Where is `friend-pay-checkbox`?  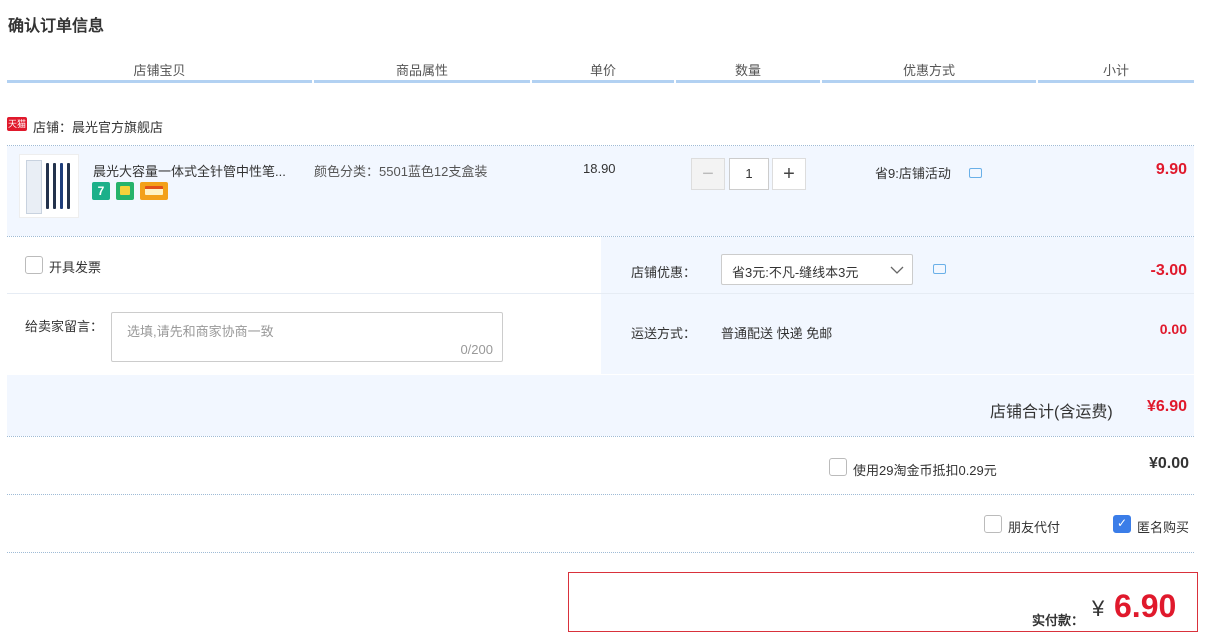
friend-pay-checkbox is located at coordinates (993, 524).